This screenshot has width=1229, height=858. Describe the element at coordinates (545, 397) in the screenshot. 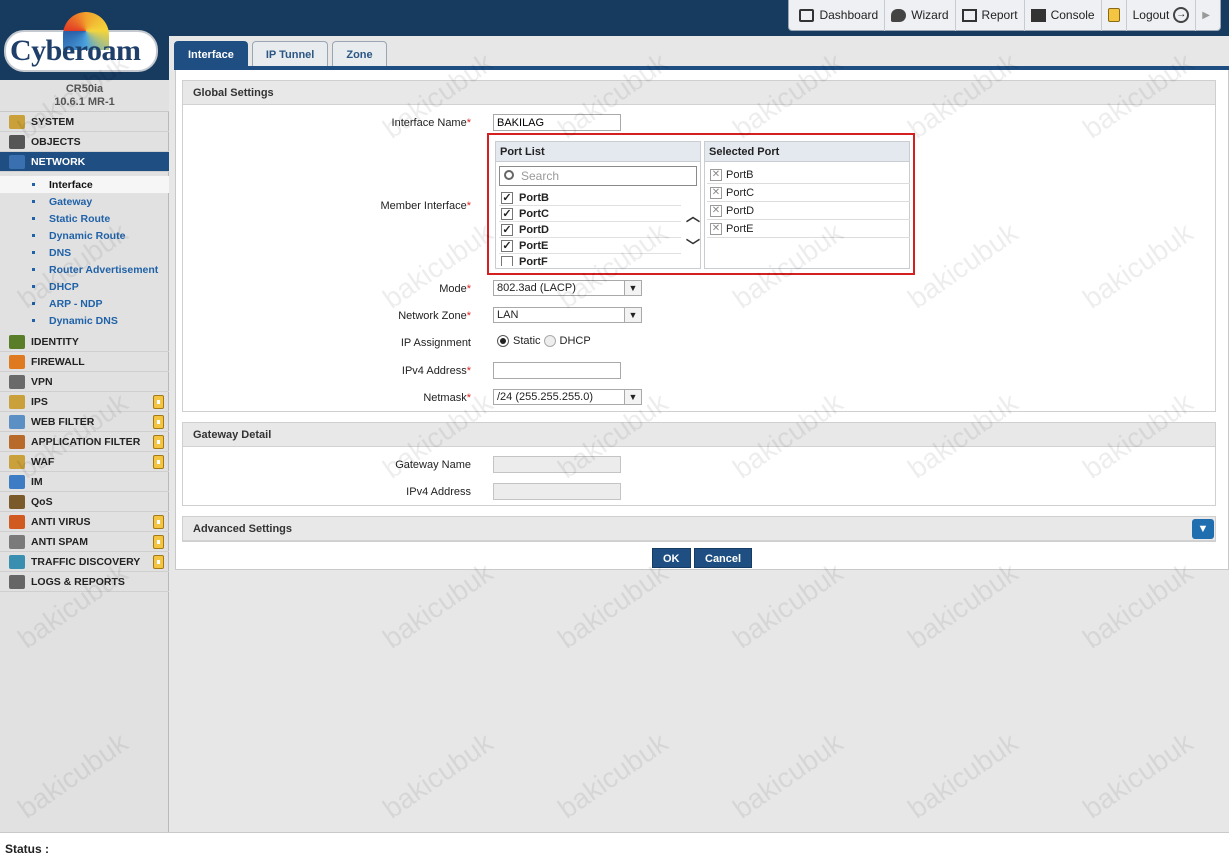

I see `netmask-value: /24 (255.255.255.0)` at that location.